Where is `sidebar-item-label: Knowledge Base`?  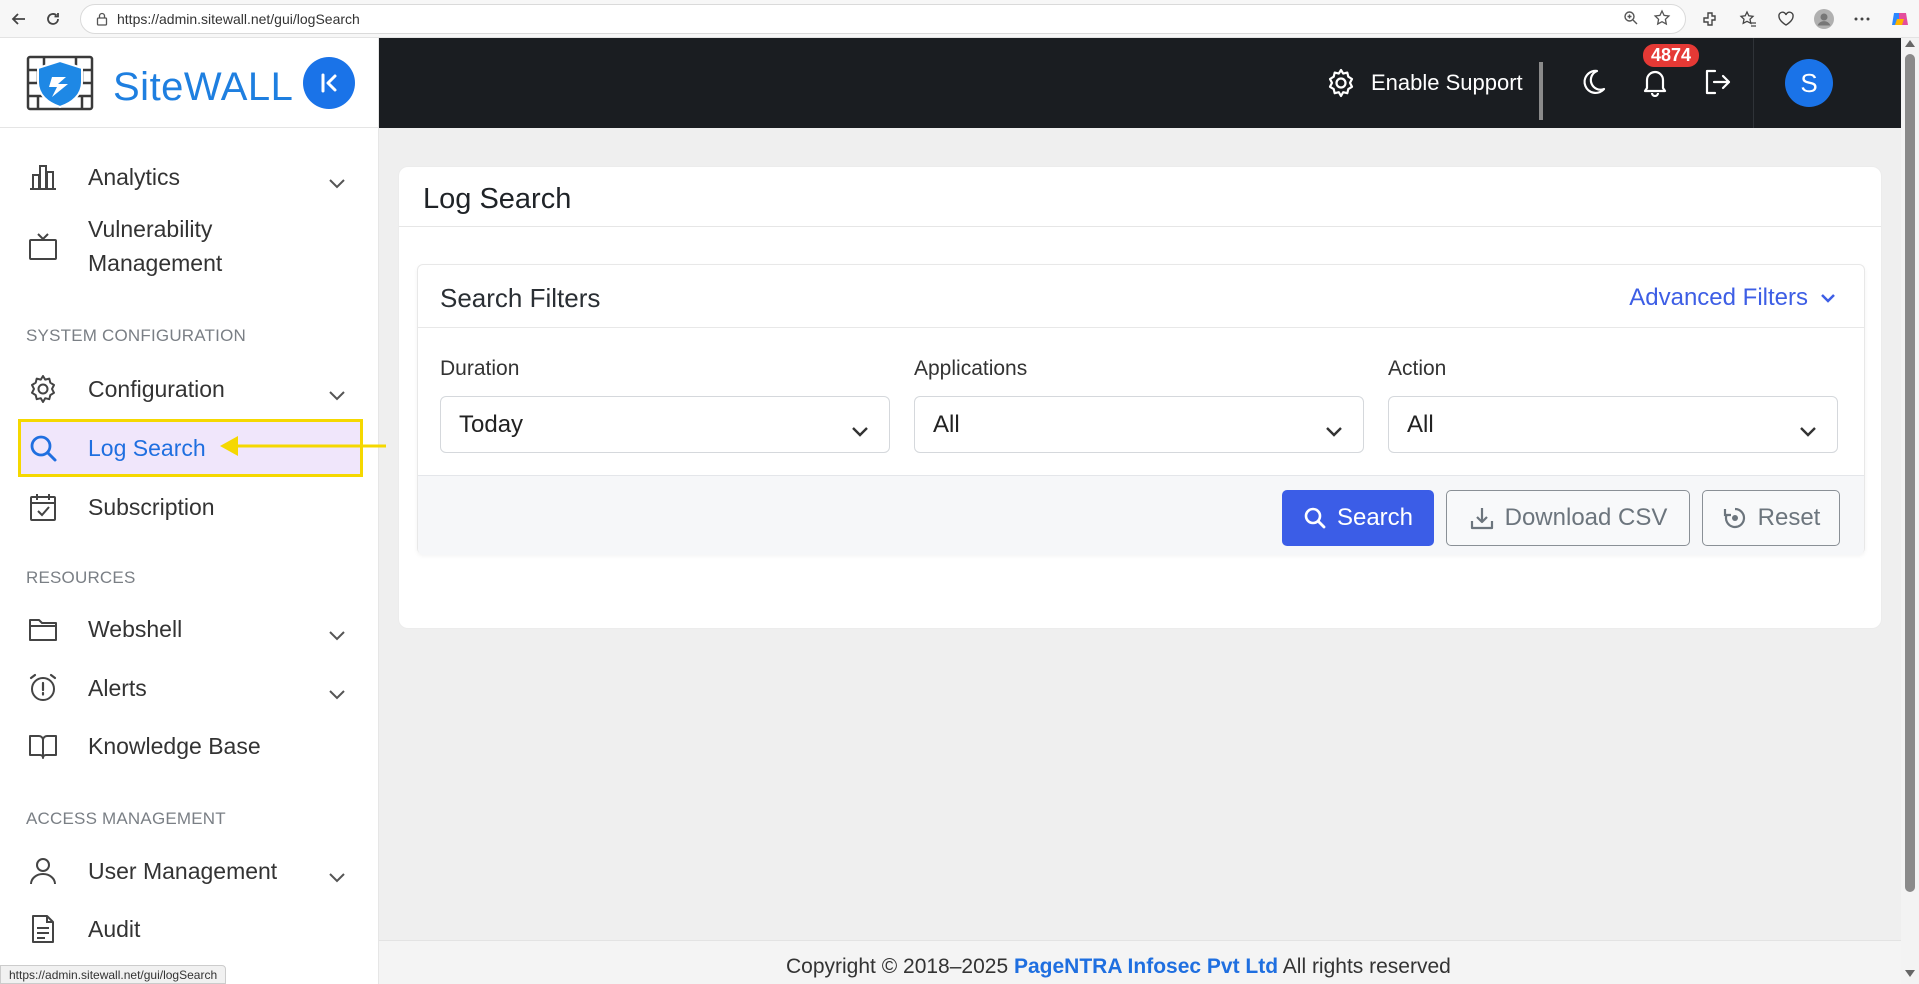
sidebar-item-label: Knowledge Base is located at coordinates (174, 745).